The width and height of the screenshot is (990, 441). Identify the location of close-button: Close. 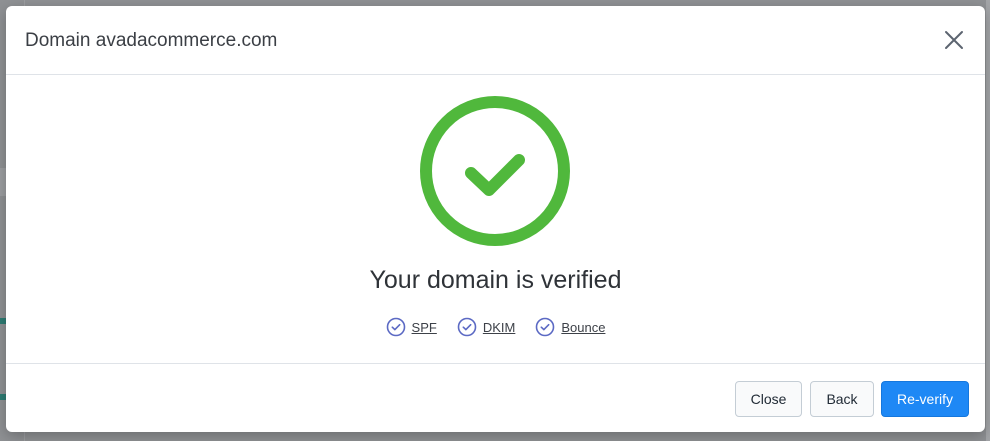
(768, 399).